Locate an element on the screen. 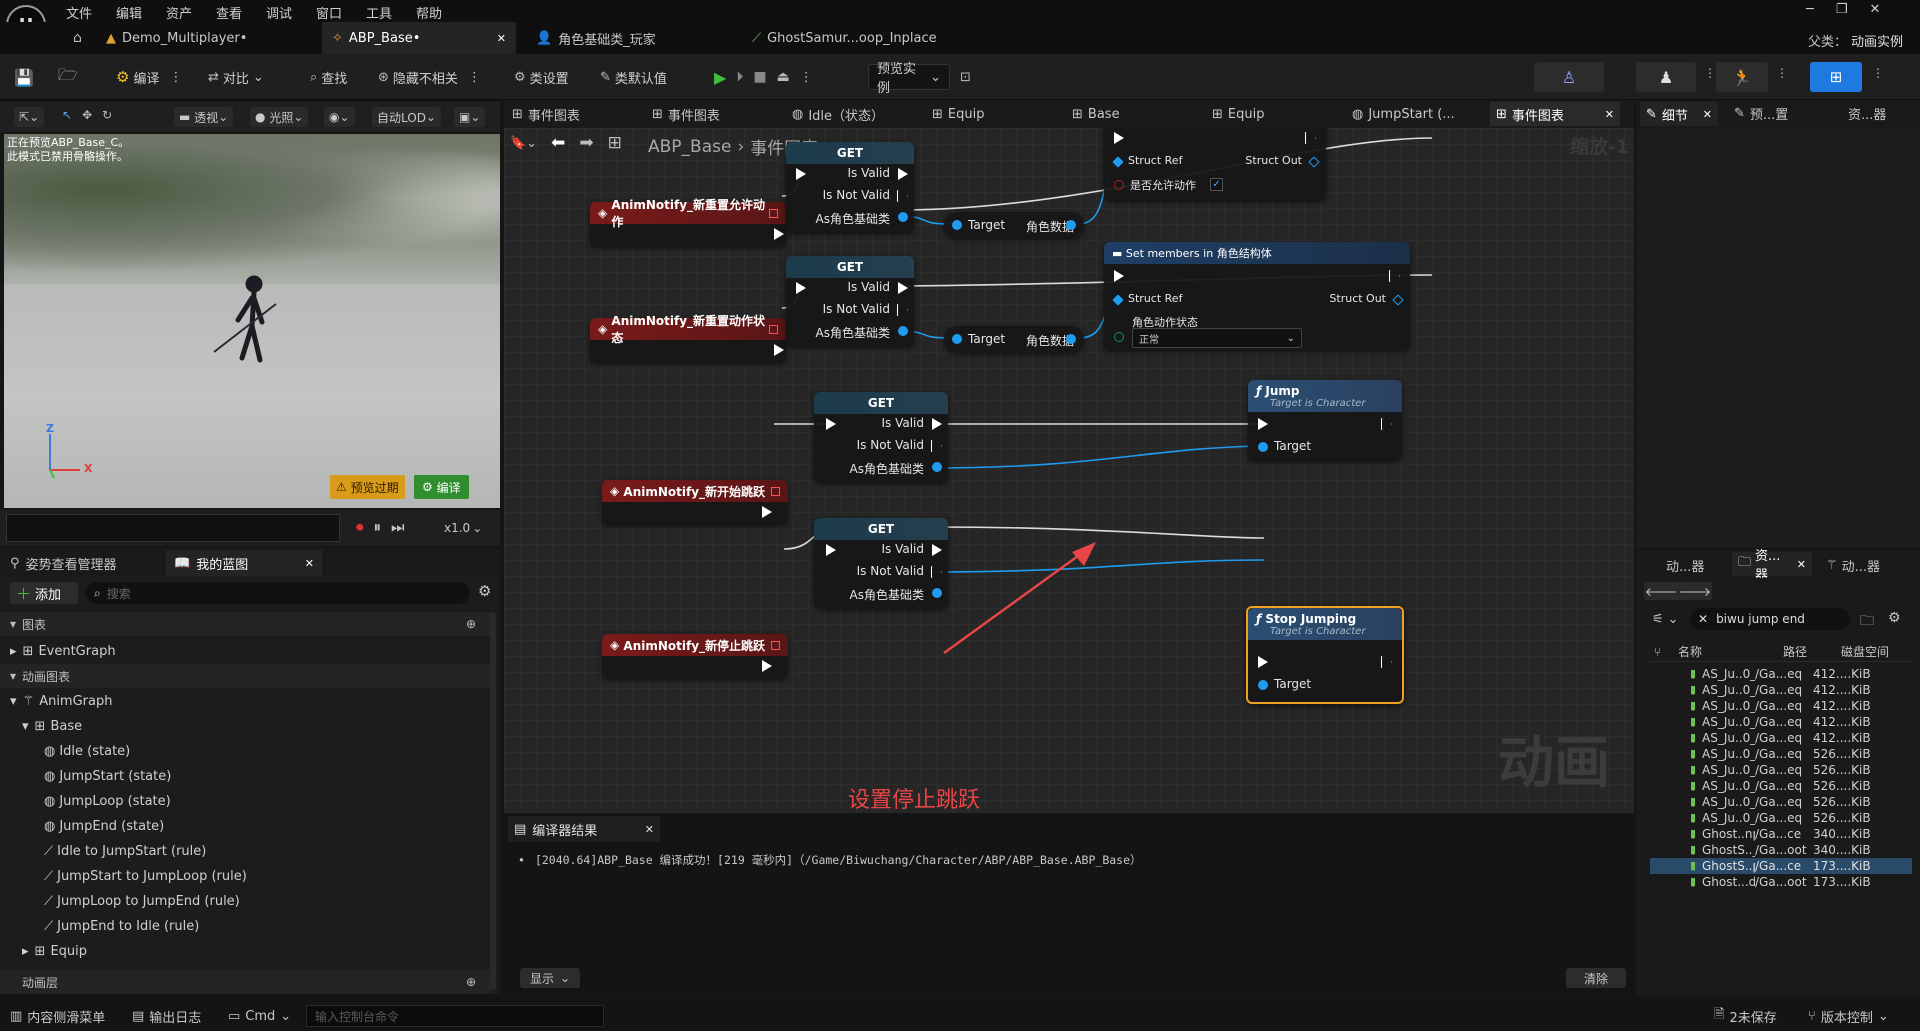 The height and width of the screenshot is (1031, 1920). doc-tab-abp-base: ✧ ABP_Base• ✕ is located at coordinates (419, 38).